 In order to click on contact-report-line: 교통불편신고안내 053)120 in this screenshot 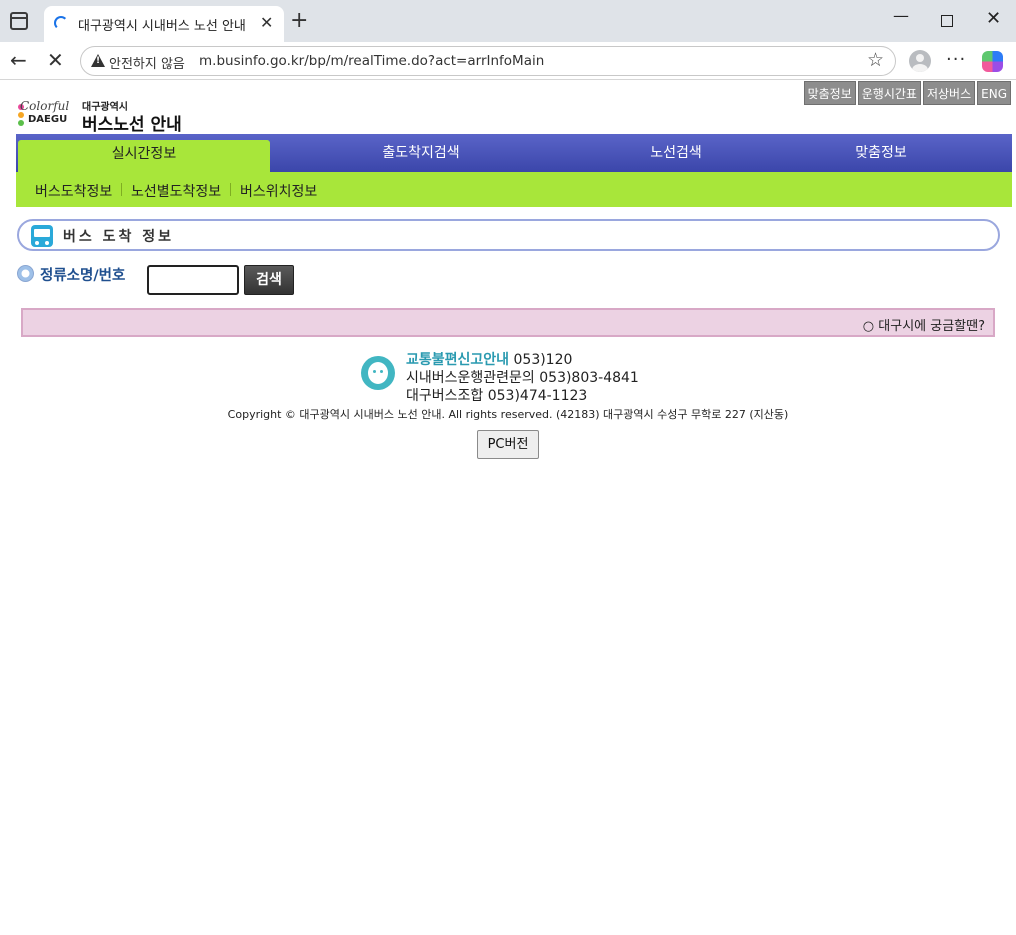, I will do `click(489, 359)`.